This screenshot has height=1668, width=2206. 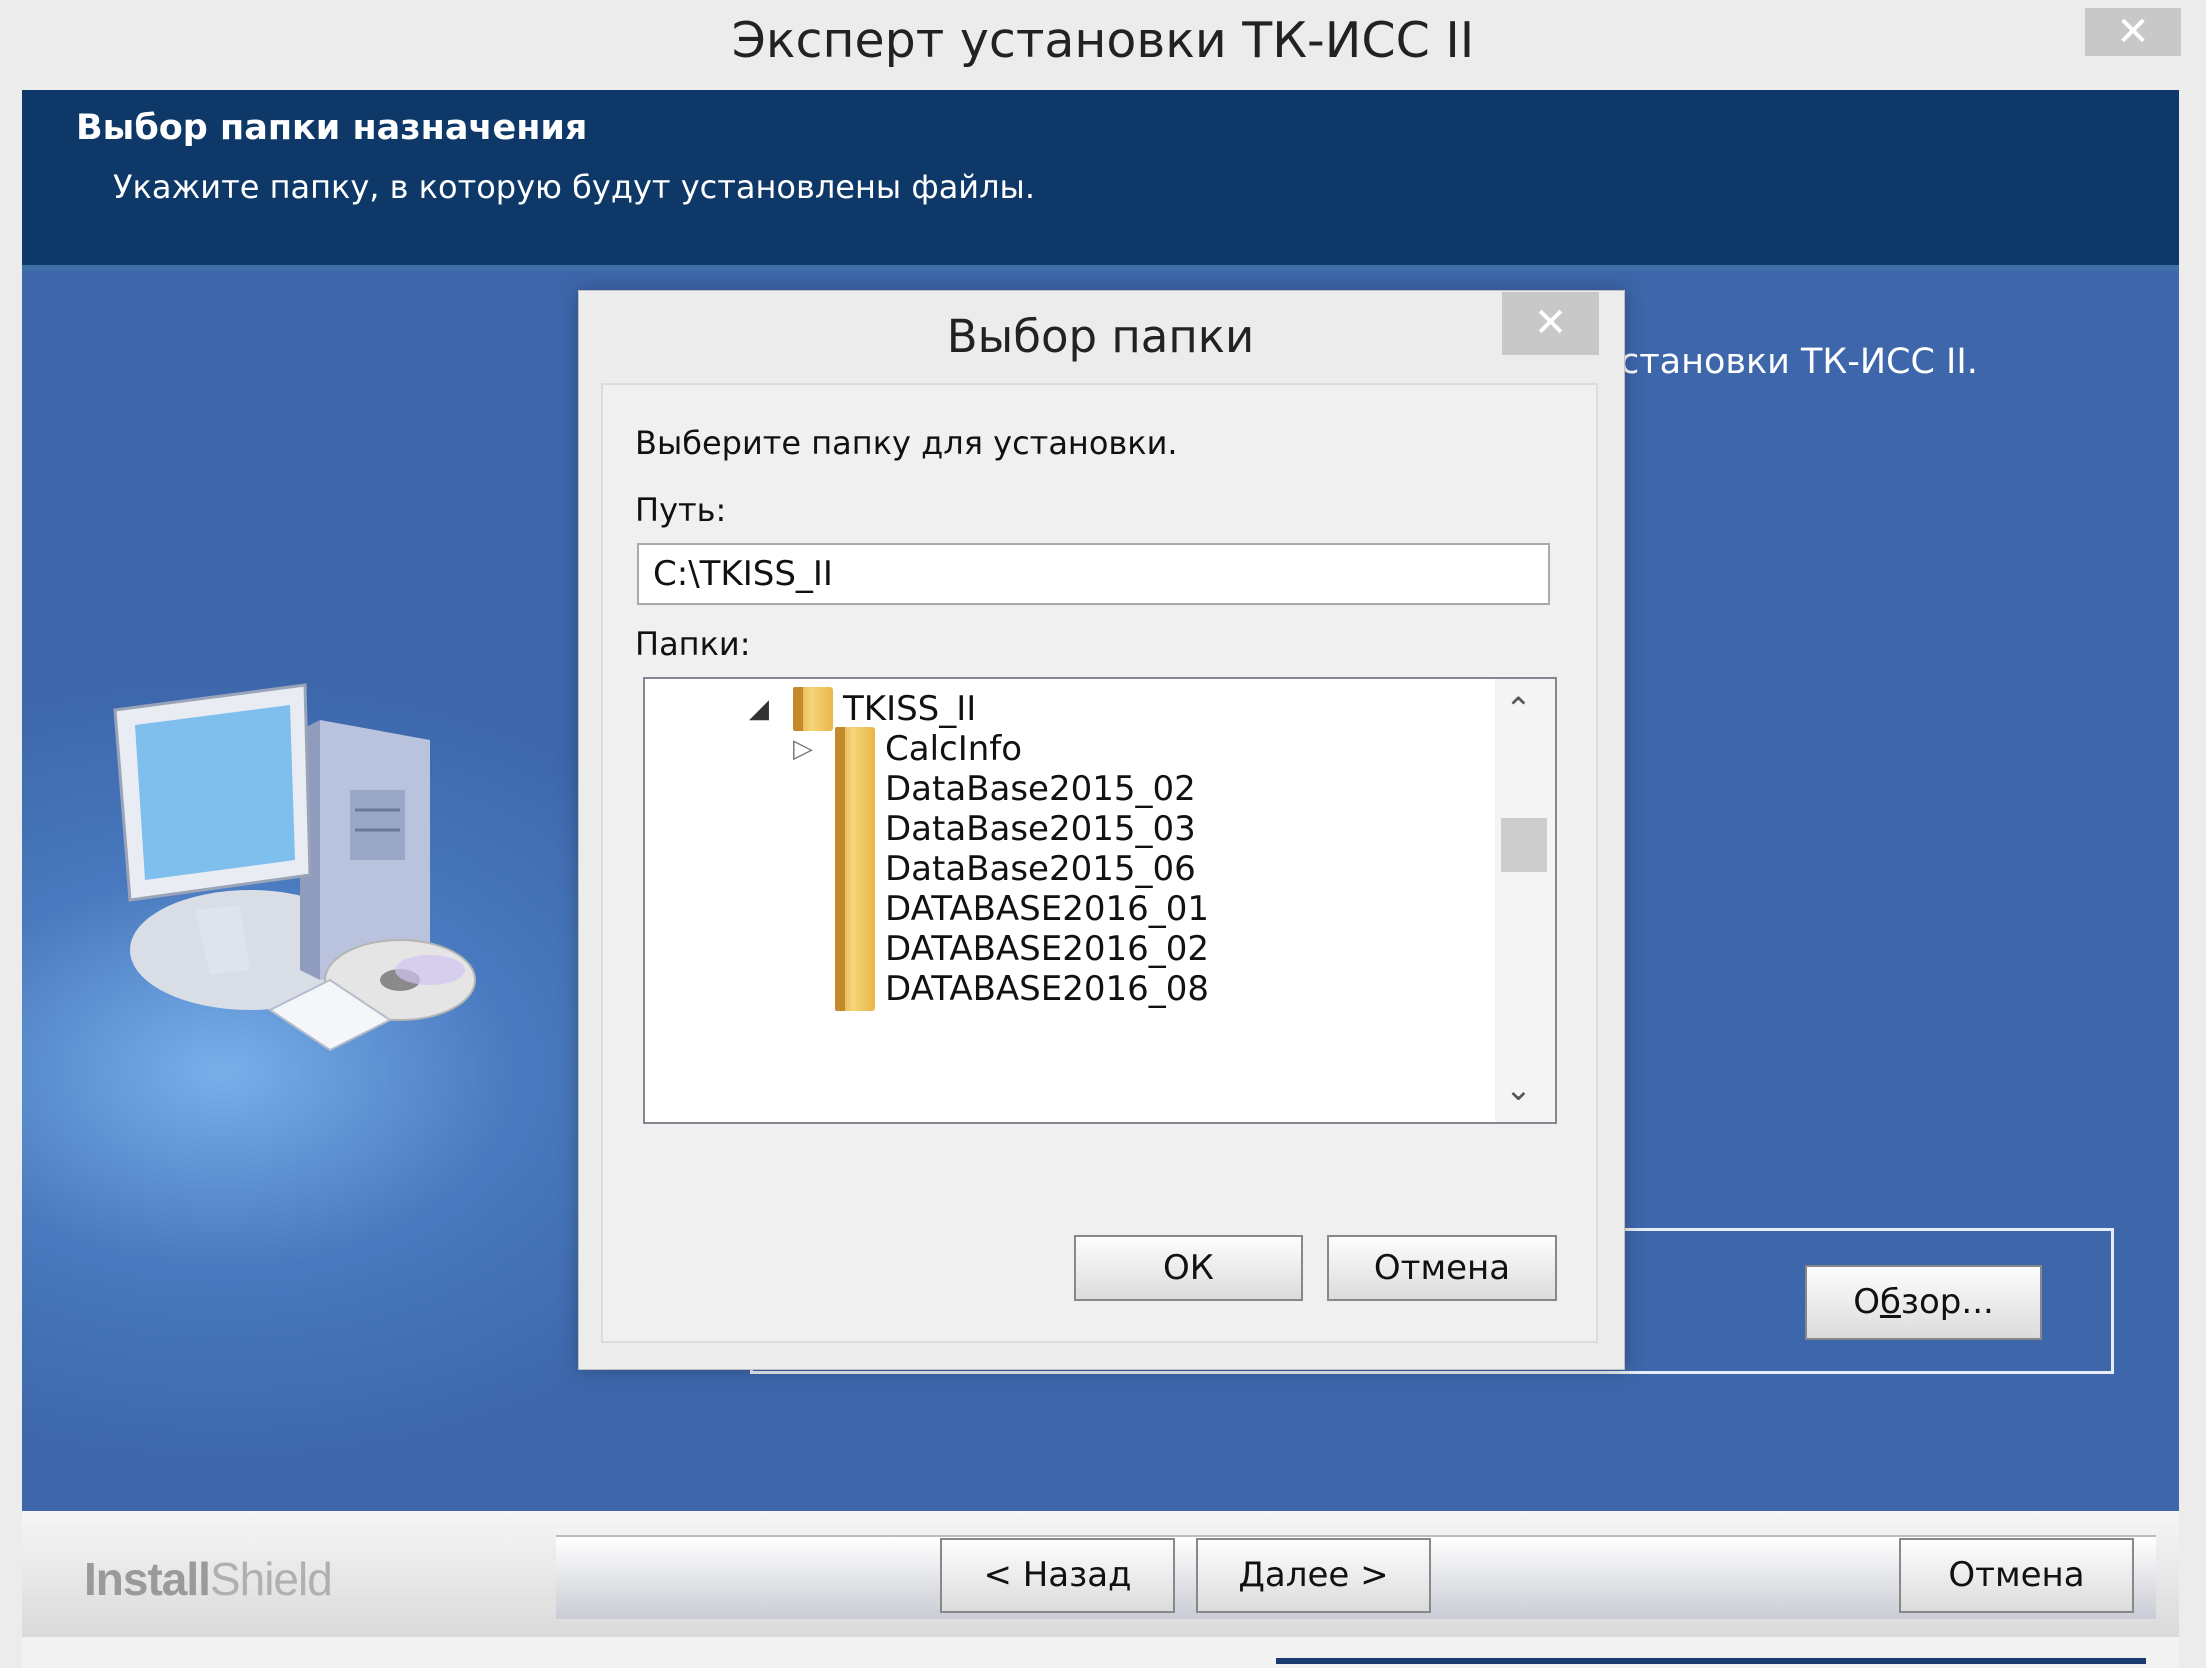 I want to click on computer-illustration, so click(x=294, y=867).